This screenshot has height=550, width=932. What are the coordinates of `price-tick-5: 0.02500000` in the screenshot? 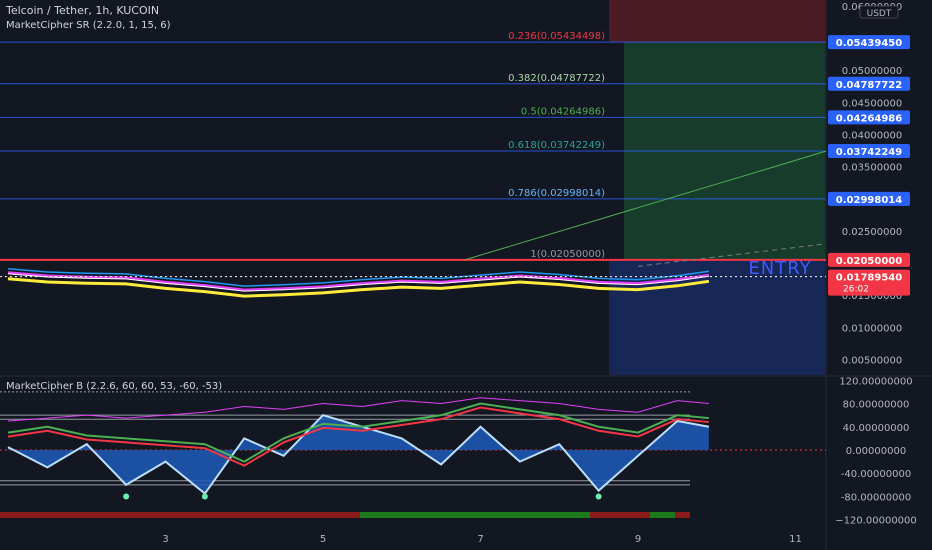 It's located at (872, 232).